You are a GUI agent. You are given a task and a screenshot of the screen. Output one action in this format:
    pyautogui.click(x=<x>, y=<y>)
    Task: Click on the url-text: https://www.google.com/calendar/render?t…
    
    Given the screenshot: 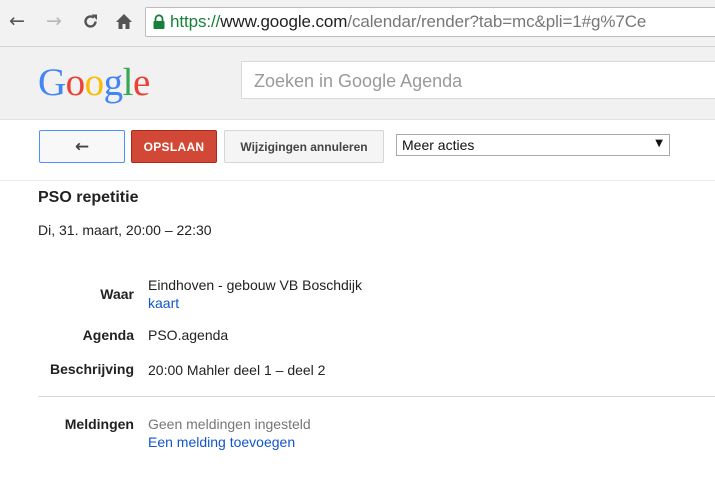 What is the action you would take?
    pyautogui.click(x=408, y=22)
    